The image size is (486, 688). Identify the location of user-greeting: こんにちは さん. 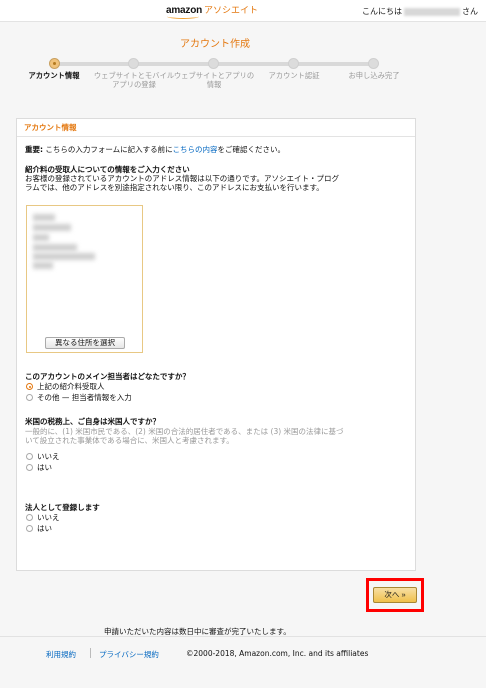
(420, 11).